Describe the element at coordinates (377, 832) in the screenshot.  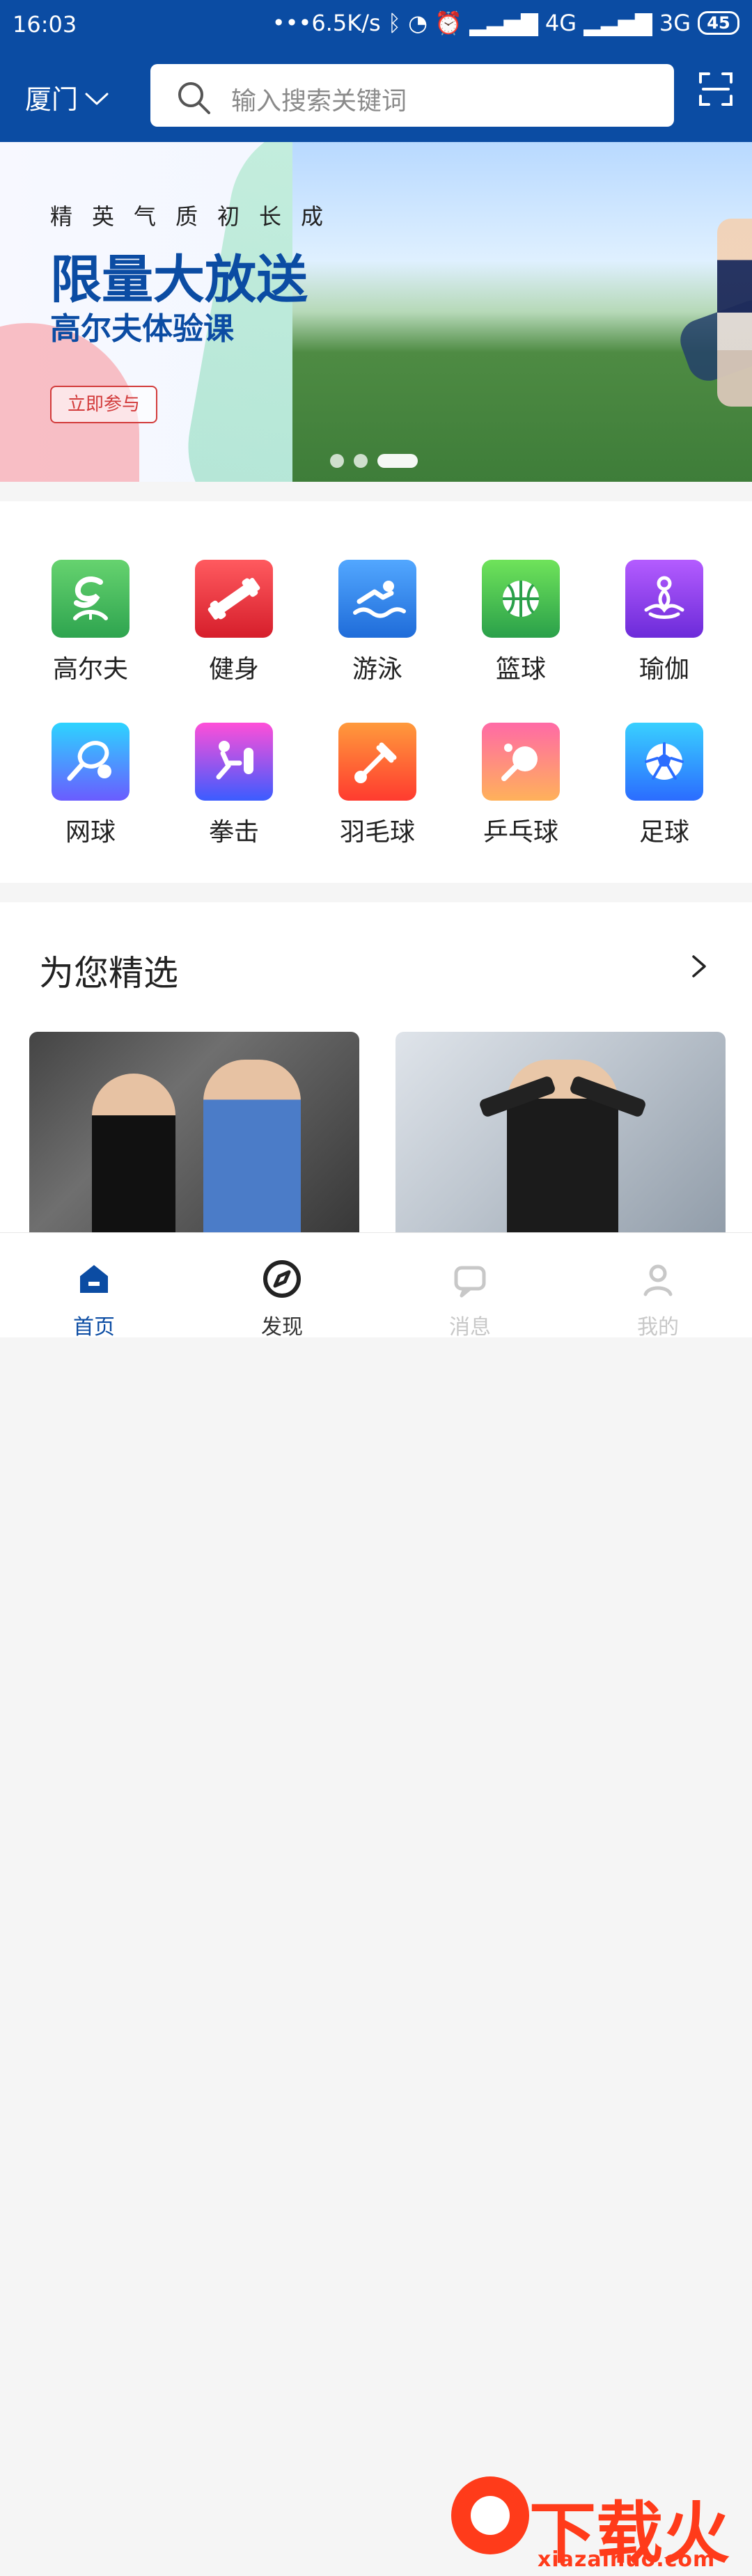
I see `category-label: 羽毛球` at that location.